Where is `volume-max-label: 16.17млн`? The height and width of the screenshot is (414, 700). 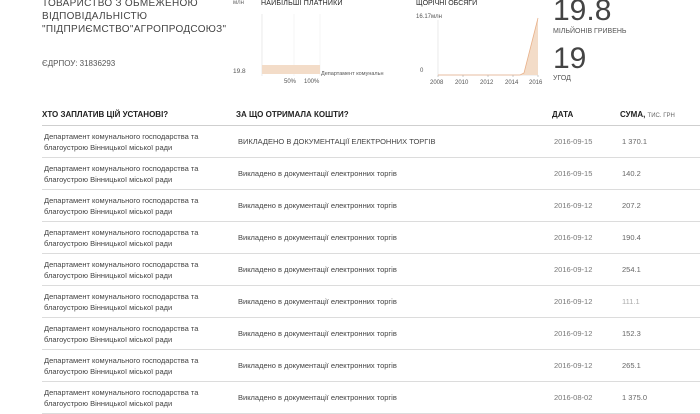
volume-max-label: 16.17млн is located at coordinates (429, 17).